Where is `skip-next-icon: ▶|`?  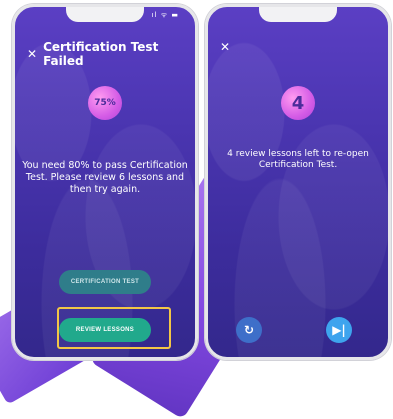
skip-next-icon: ▶| is located at coordinates (339, 330).